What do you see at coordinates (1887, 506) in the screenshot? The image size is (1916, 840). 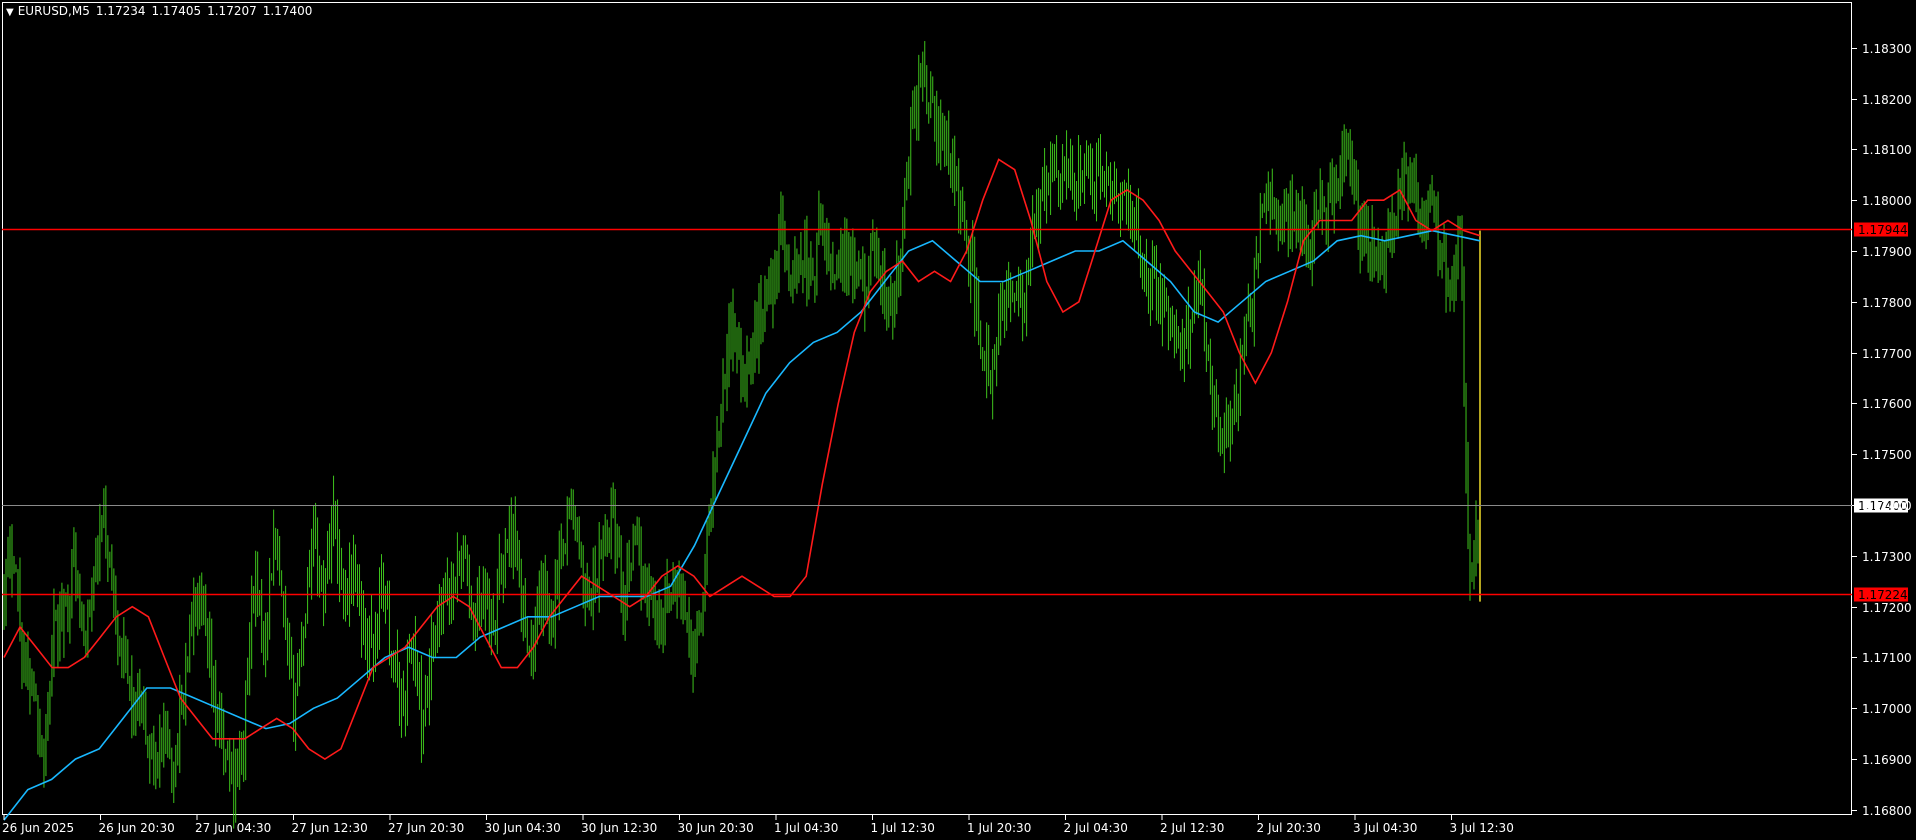 I see `y-tick-label: 1.17400` at bounding box center [1887, 506].